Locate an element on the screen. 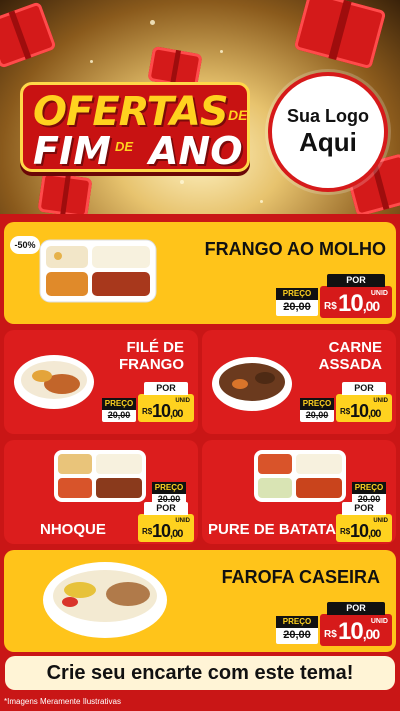 The height and width of the screenshot is (711, 400). title-ano: ANO is located at coordinates (196, 151).